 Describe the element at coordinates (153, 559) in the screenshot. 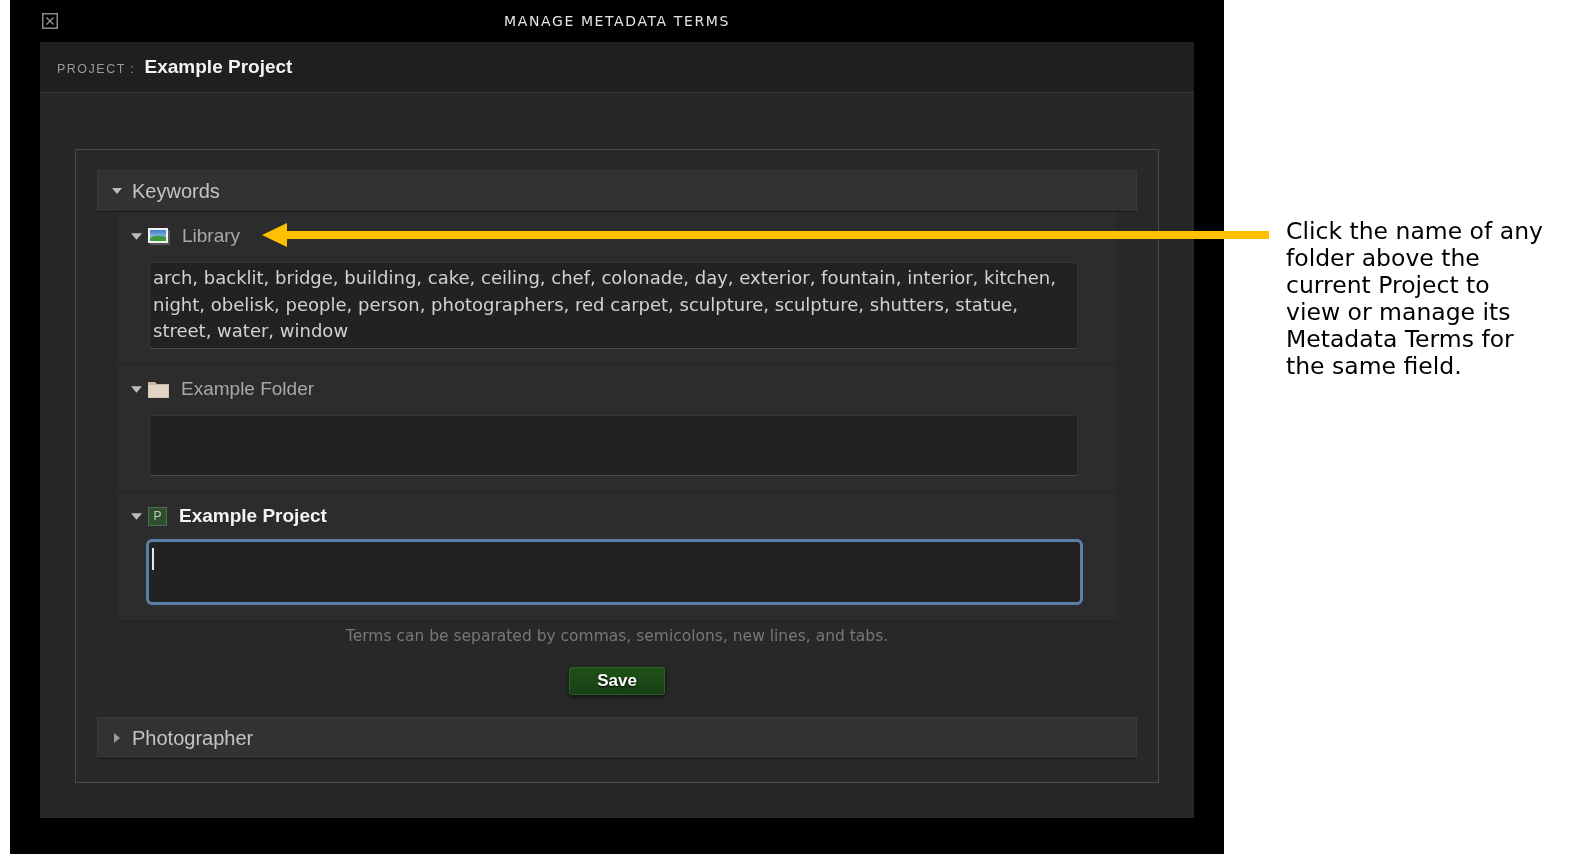

I see `text-cursor-icon` at that location.